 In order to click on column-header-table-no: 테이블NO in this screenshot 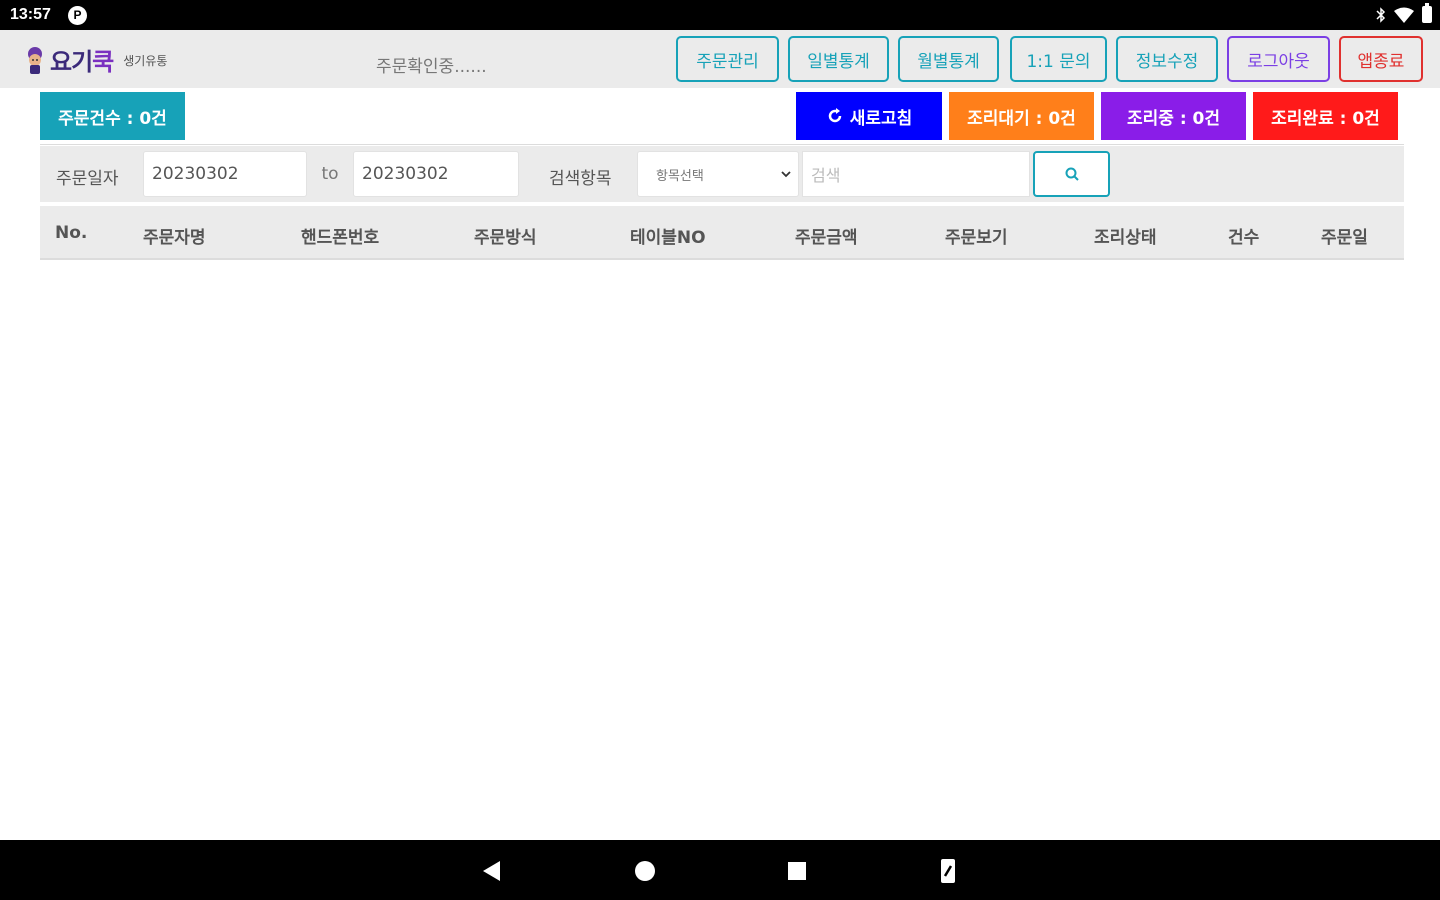, I will do `click(668, 238)`.